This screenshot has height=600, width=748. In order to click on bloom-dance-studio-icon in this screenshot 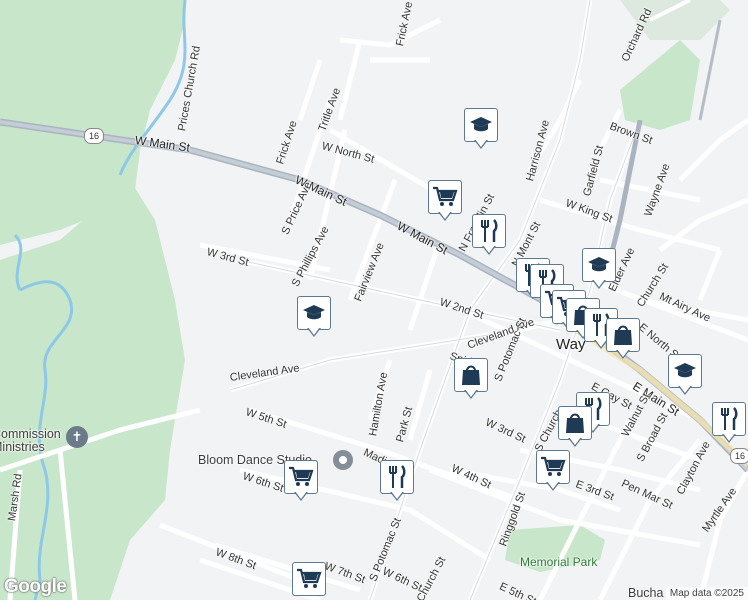, I will do `click(343, 460)`.